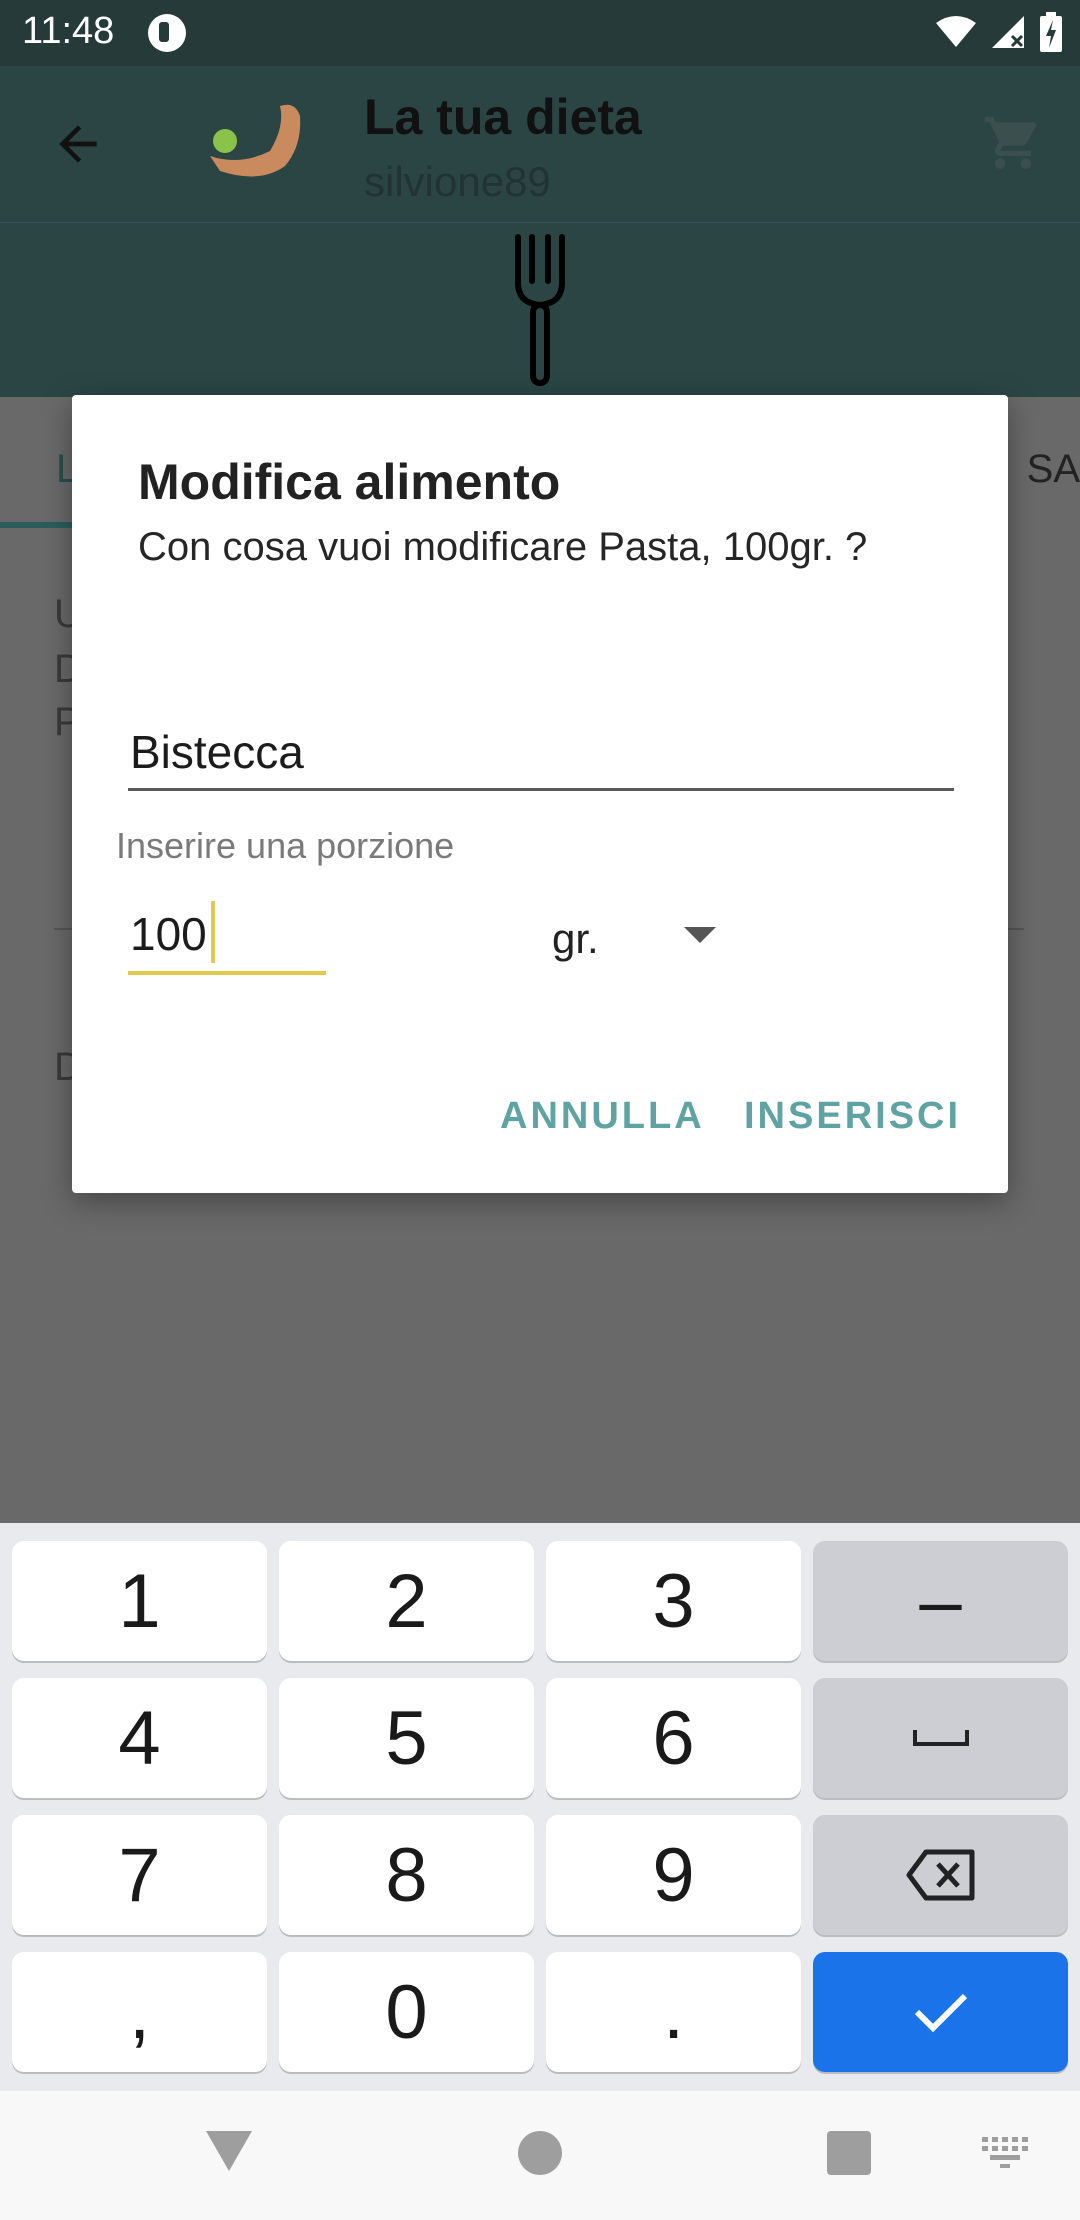 The height and width of the screenshot is (2220, 1080). What do you see at coordinates (852, 1116) in the screenshot?
I see `insert-button: INSERISCI` at bounding box center [852, 1116].